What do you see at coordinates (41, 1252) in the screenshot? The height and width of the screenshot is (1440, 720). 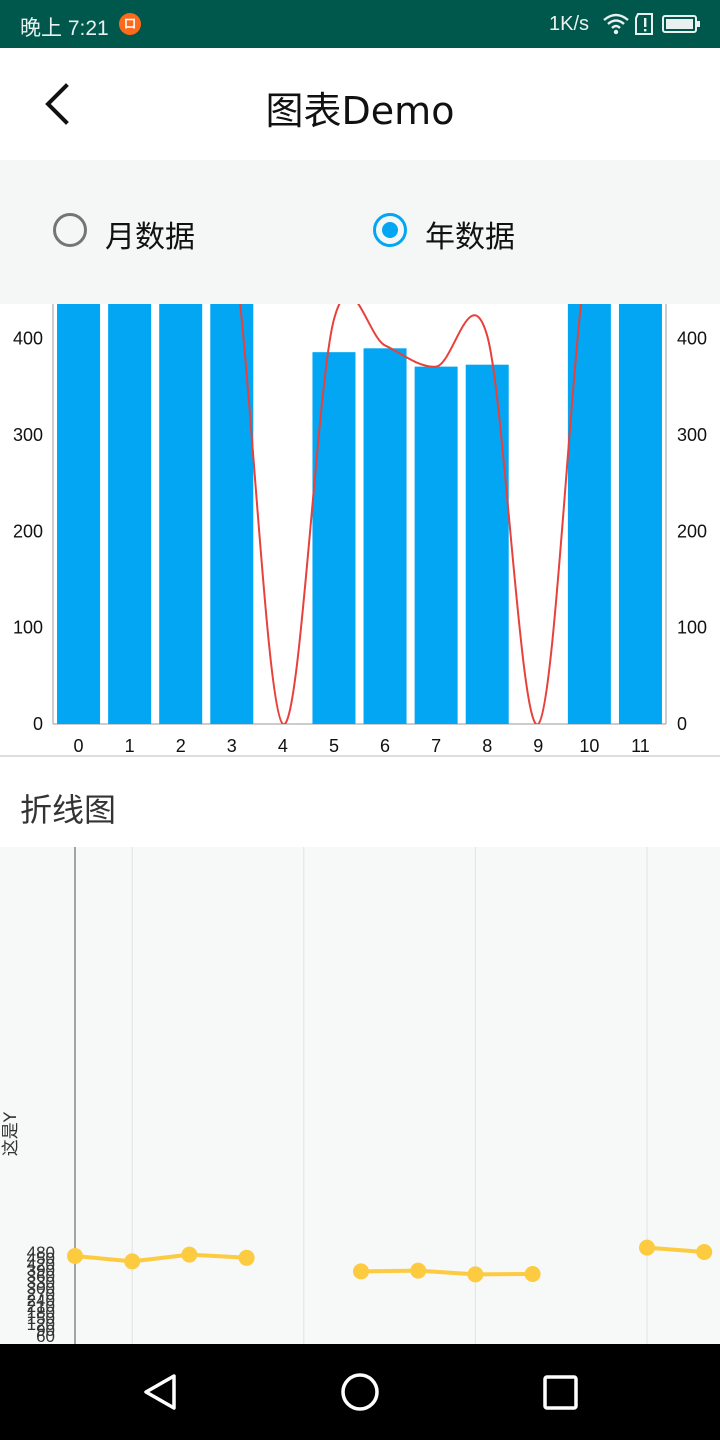 I see `line-y-tick-label: 480` at bounding box center [41, 1252].